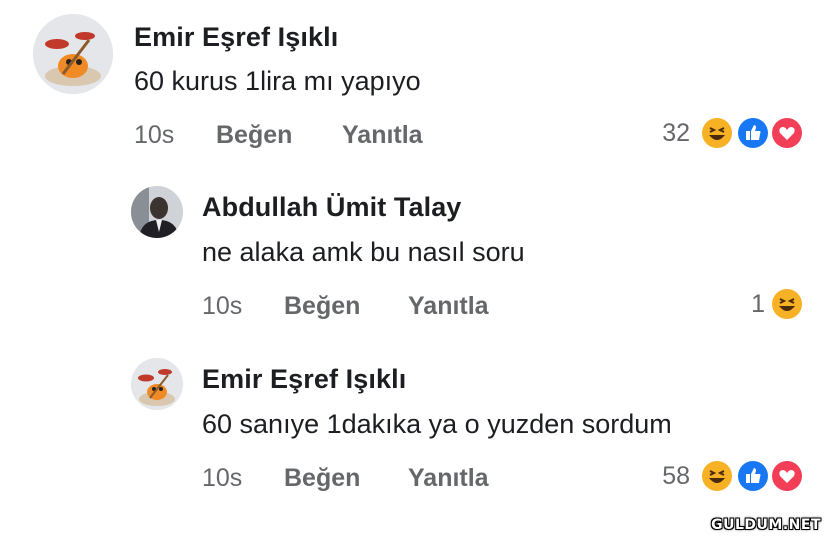  I want to click on reaction-count: 32, so click(676, 133).